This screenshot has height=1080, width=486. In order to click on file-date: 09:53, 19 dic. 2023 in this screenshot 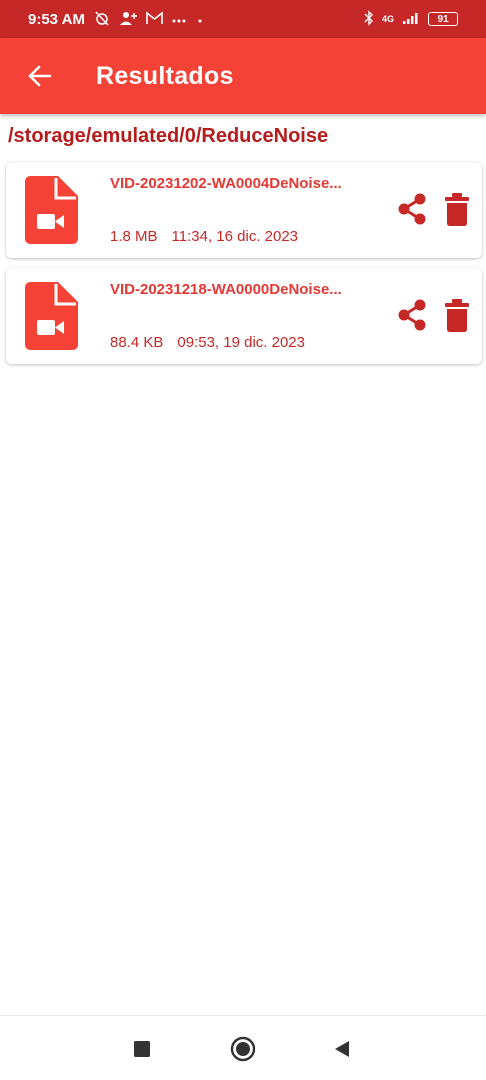, I will do `click(241, 342)`.